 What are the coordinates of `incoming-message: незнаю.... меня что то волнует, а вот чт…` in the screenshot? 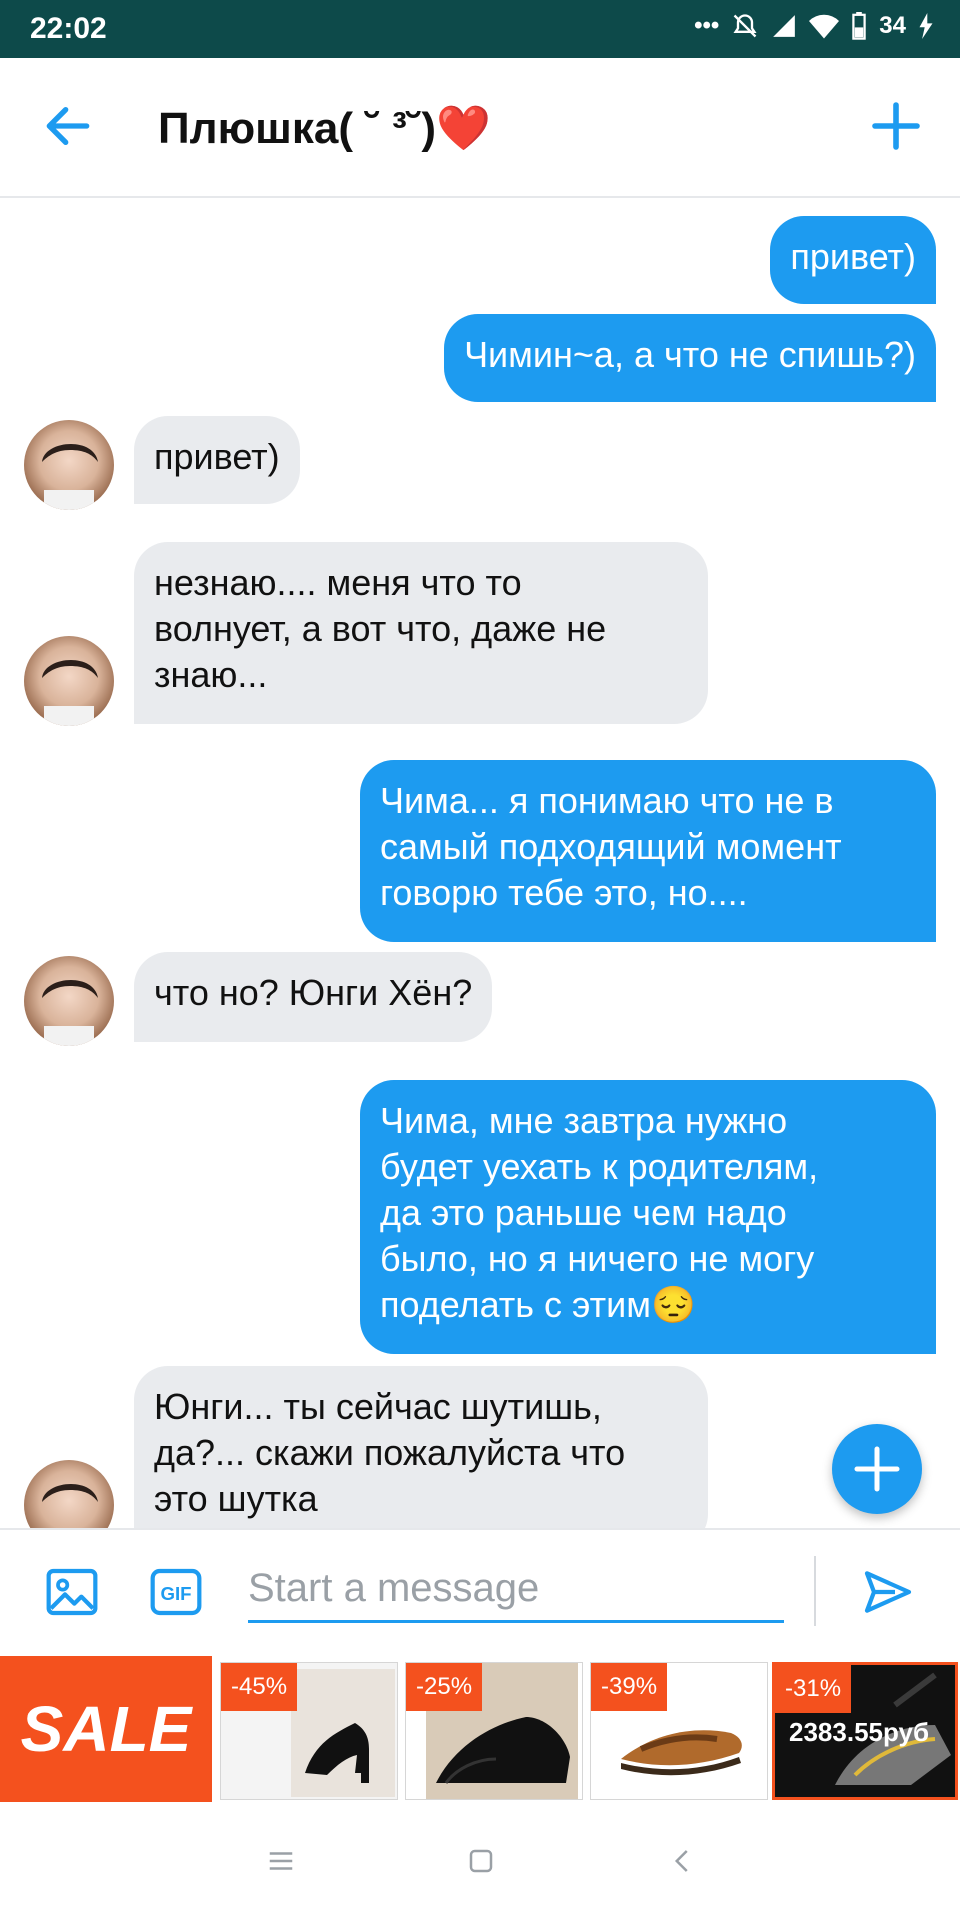 It's located at (421, 633).